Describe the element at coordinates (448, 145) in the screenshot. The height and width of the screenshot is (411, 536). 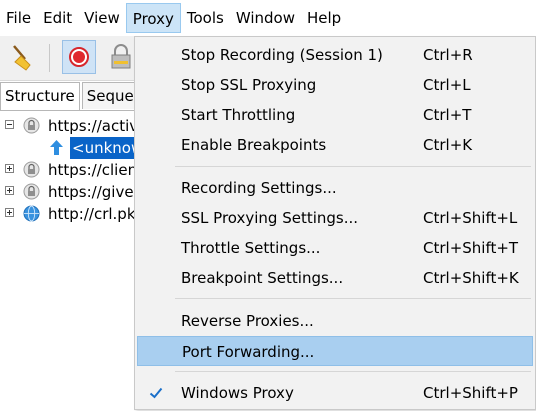
I see `menu-item-shortcut: Ctrl+K` at that location.